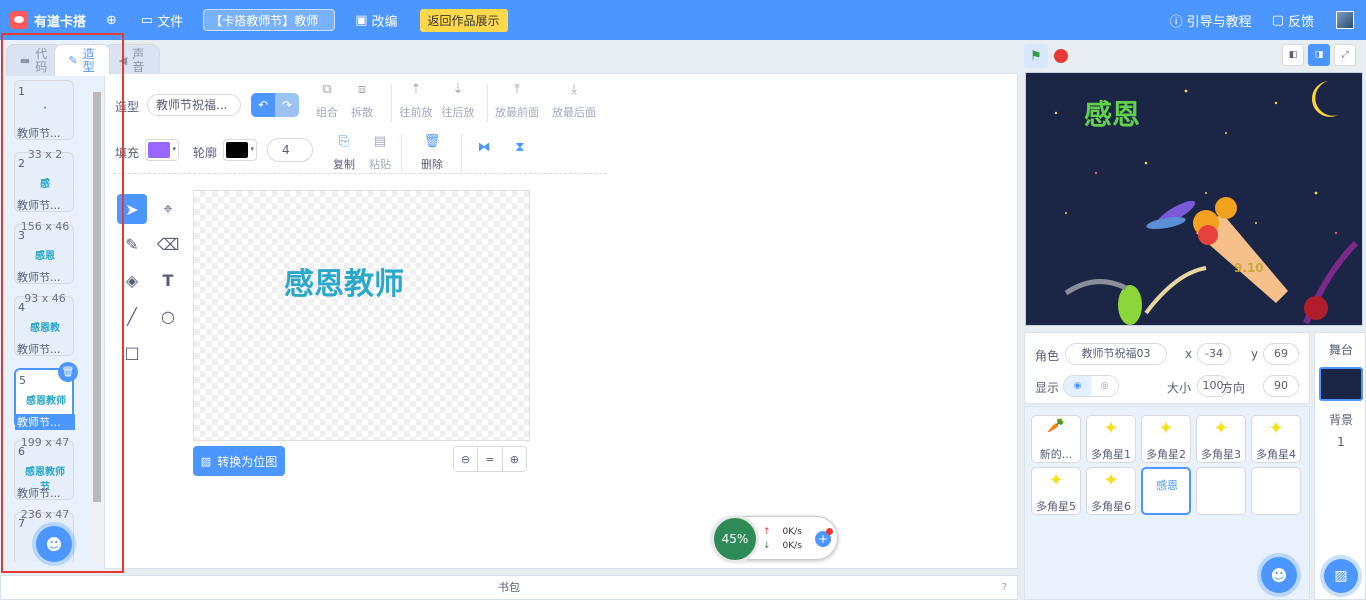 This screenshot has width=1366, height=600. I want to click on direction-input: 90, so click(1281, 386).